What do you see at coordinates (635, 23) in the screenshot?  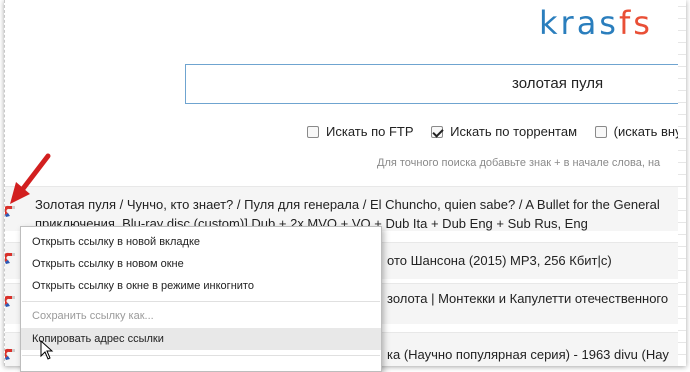 I see `logo-part-2: fs` at bounding box center [635, 23].